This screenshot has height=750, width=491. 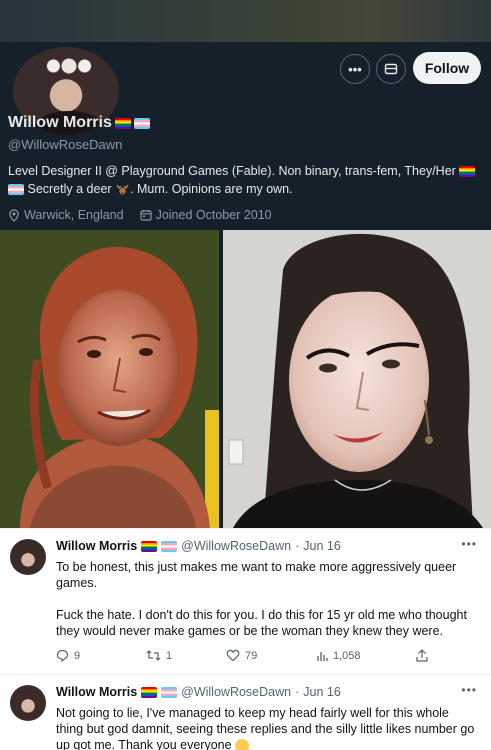 I want to click on more-options-button: •••, so click(x=355, y=69).